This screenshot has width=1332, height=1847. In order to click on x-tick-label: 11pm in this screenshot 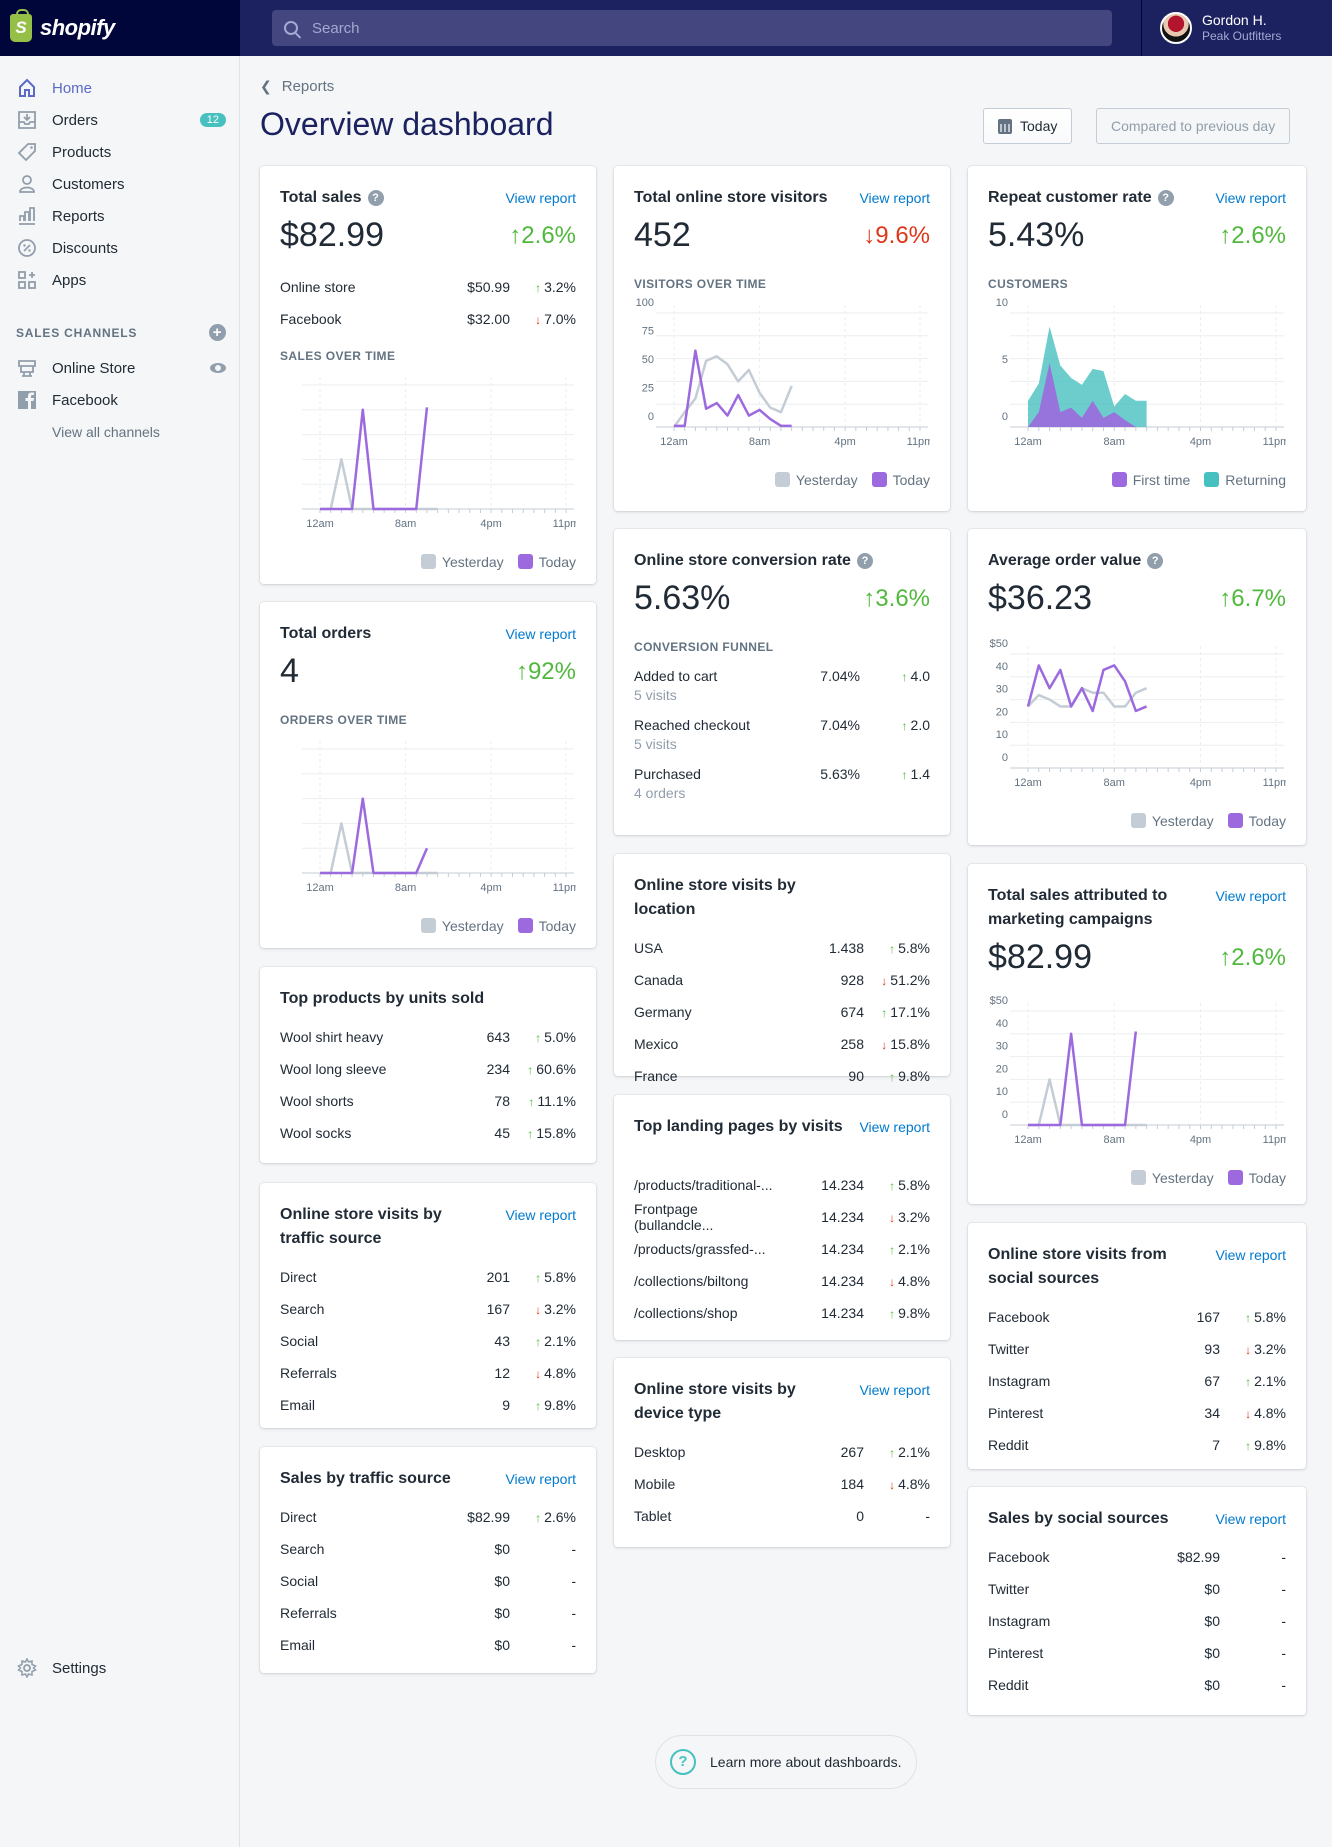, I will do `click(1274, 1140)`.